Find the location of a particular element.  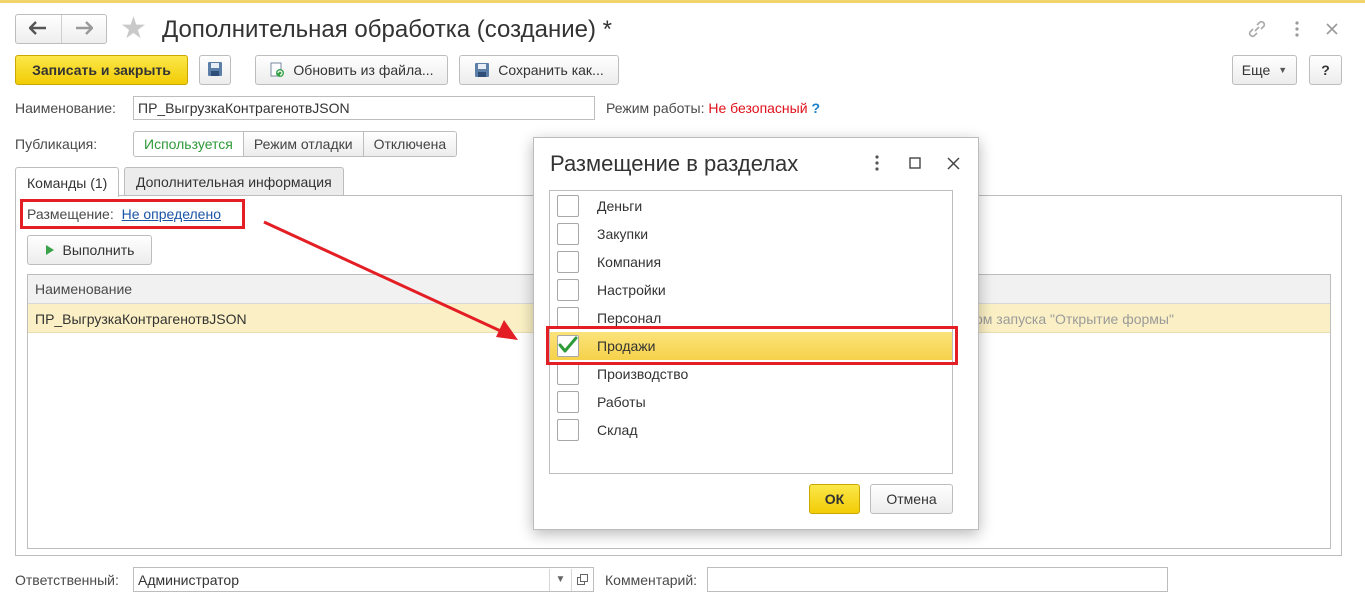

publication-label: Публикация: is located at coordinates (56, 144).